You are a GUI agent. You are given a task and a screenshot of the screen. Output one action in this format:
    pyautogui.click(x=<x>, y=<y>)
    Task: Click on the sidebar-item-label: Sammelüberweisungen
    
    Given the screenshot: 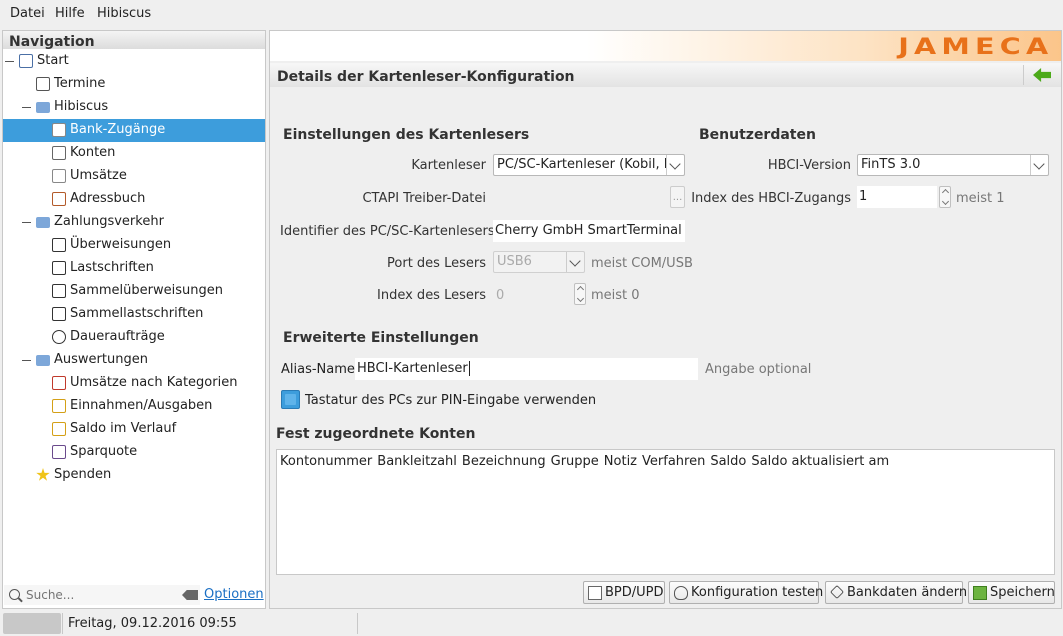 What is the action you would take?
    pyautogui.click(x=146, y=290)
    